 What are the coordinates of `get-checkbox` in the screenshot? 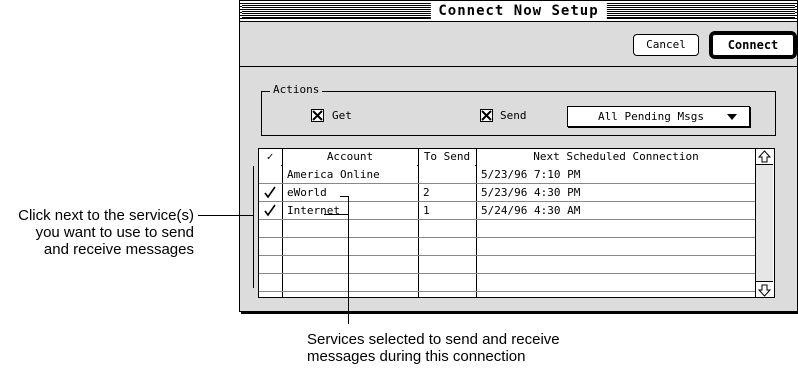 It's located at (317, 115).